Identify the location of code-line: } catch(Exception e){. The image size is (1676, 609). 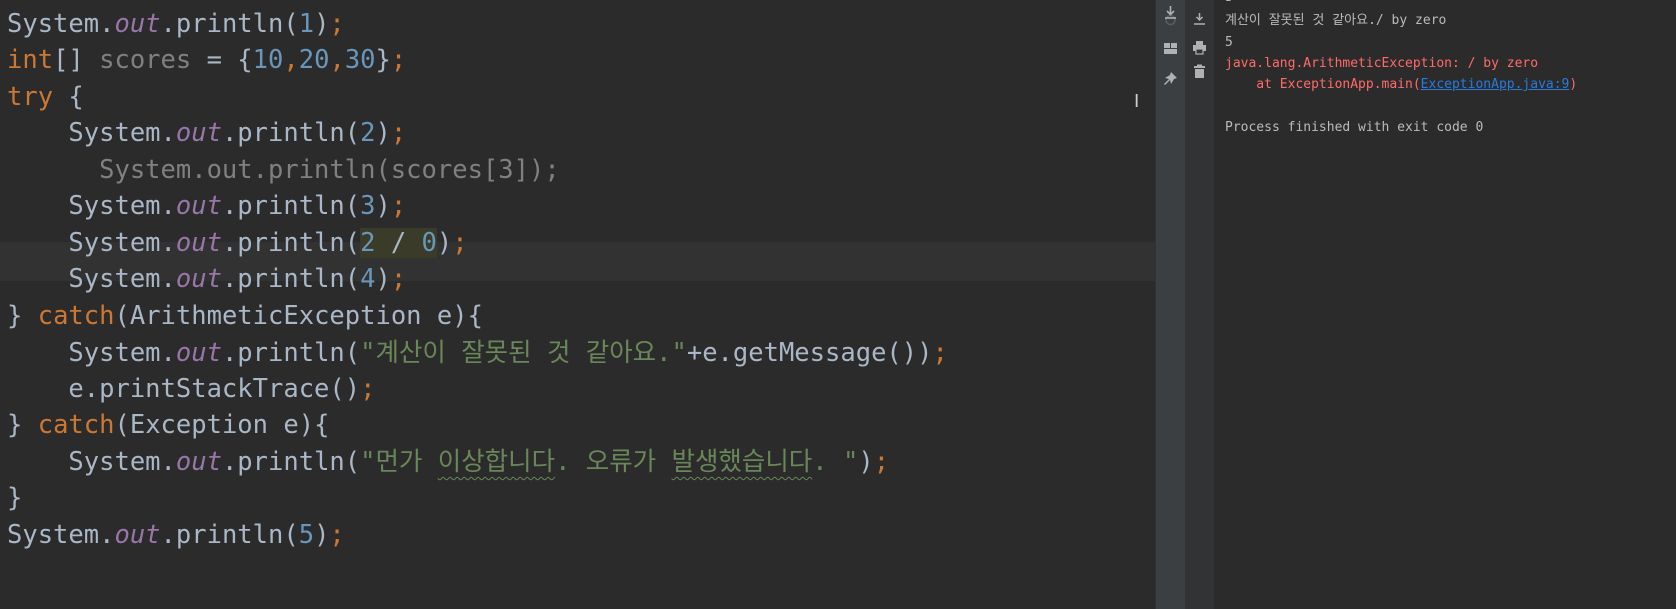
(168, 425).